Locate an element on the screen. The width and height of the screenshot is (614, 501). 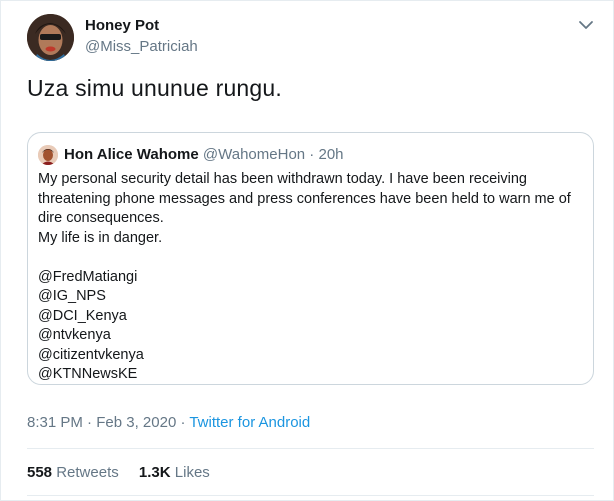
tweet-time: 8:31 PM is located at coordinates (55, 422).